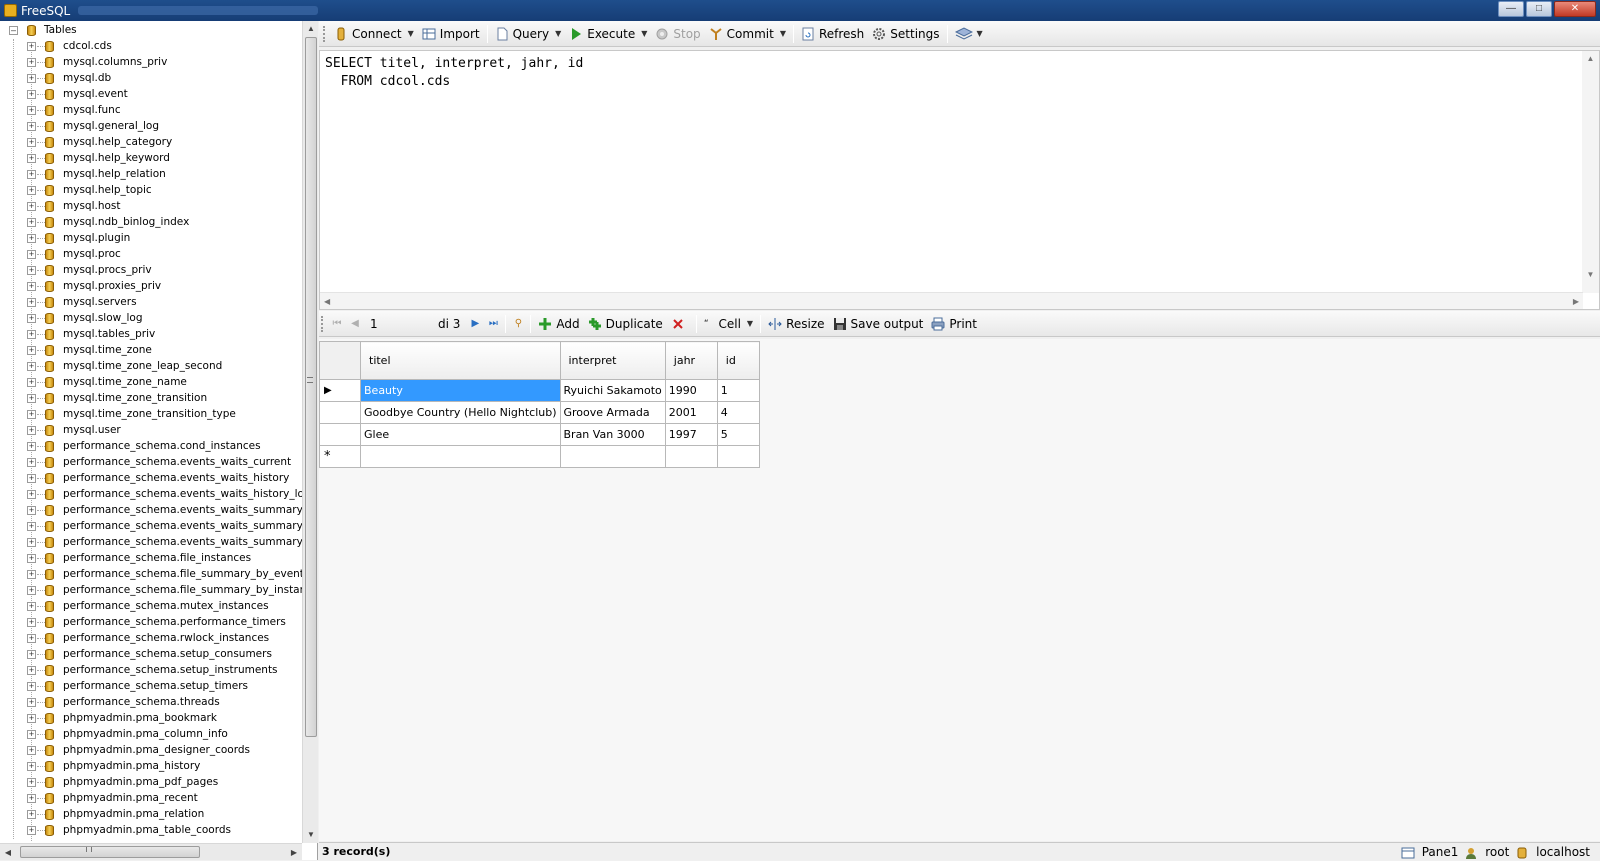  I want to click on tree-item: + mysql.proxies_priv, so click(151, 286).